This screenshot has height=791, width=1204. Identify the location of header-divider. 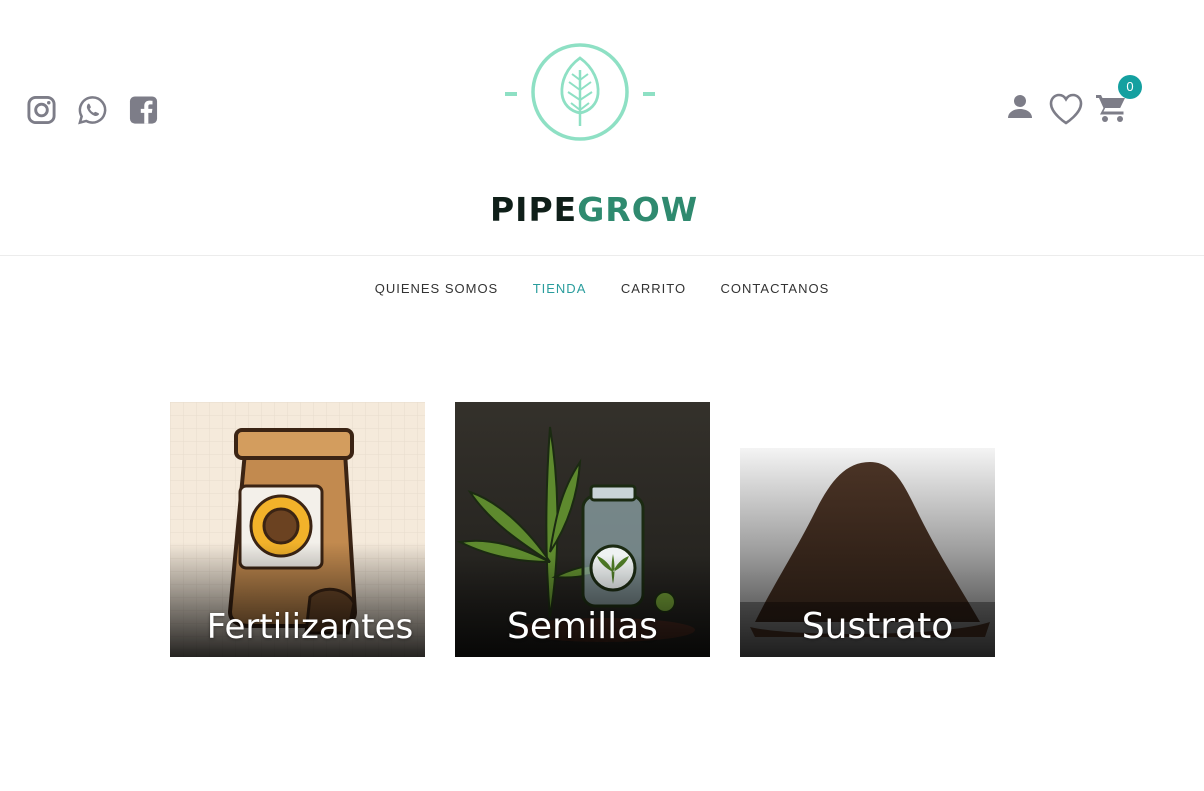
(602, 255).